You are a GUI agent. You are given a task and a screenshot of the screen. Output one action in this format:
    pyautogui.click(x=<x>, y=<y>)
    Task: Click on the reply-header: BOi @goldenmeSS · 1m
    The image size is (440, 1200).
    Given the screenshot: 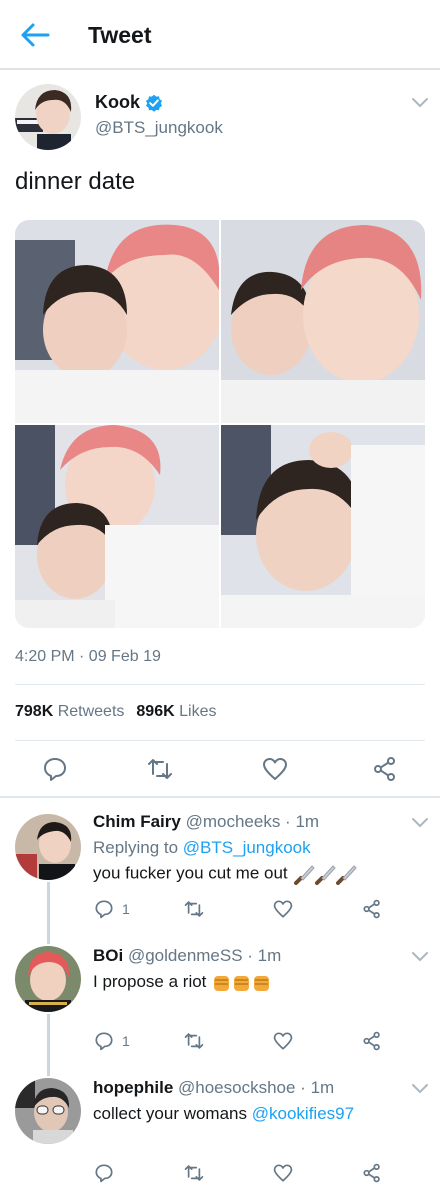 What is the action you would take?
    pyautogui.click(x=187, y=956)
    